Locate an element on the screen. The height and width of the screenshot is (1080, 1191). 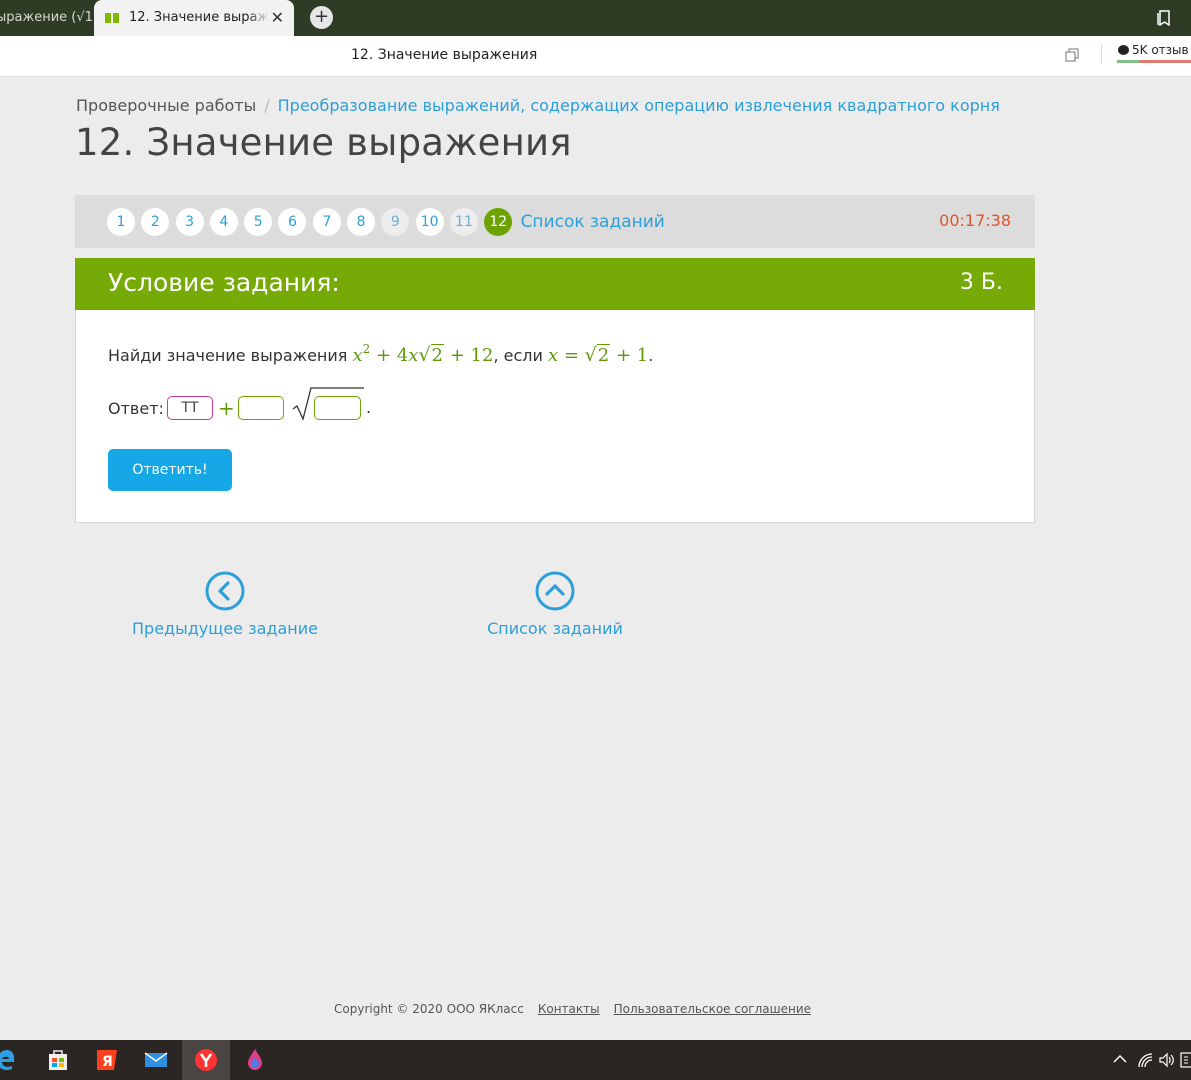
task-pager: 1 2 3 4 5 6 7 8 9 10 11 12 Список заданий is located at coordinates (386, 222).